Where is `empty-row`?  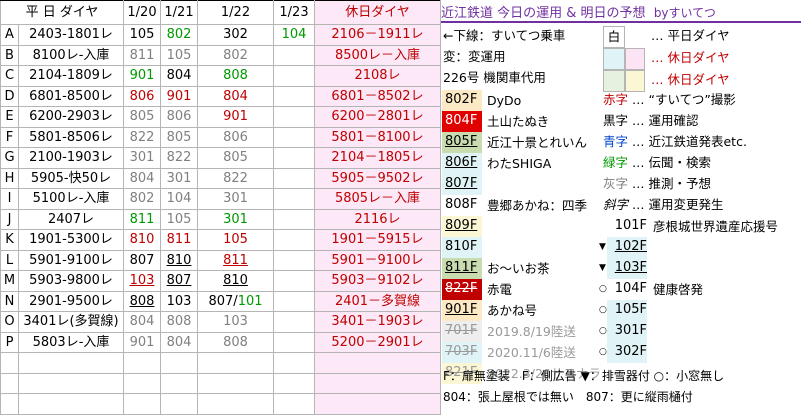
empty-row is located at coordinates (220, 383).